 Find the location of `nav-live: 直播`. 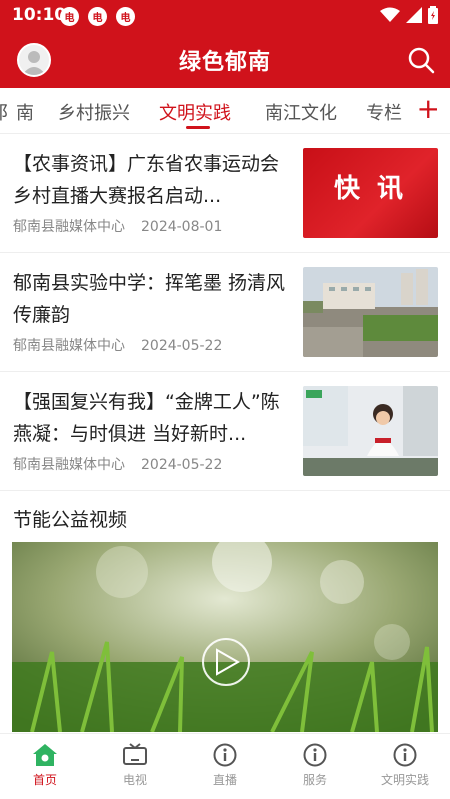

nav-live: 直播 is located at coordinates (225, 766).